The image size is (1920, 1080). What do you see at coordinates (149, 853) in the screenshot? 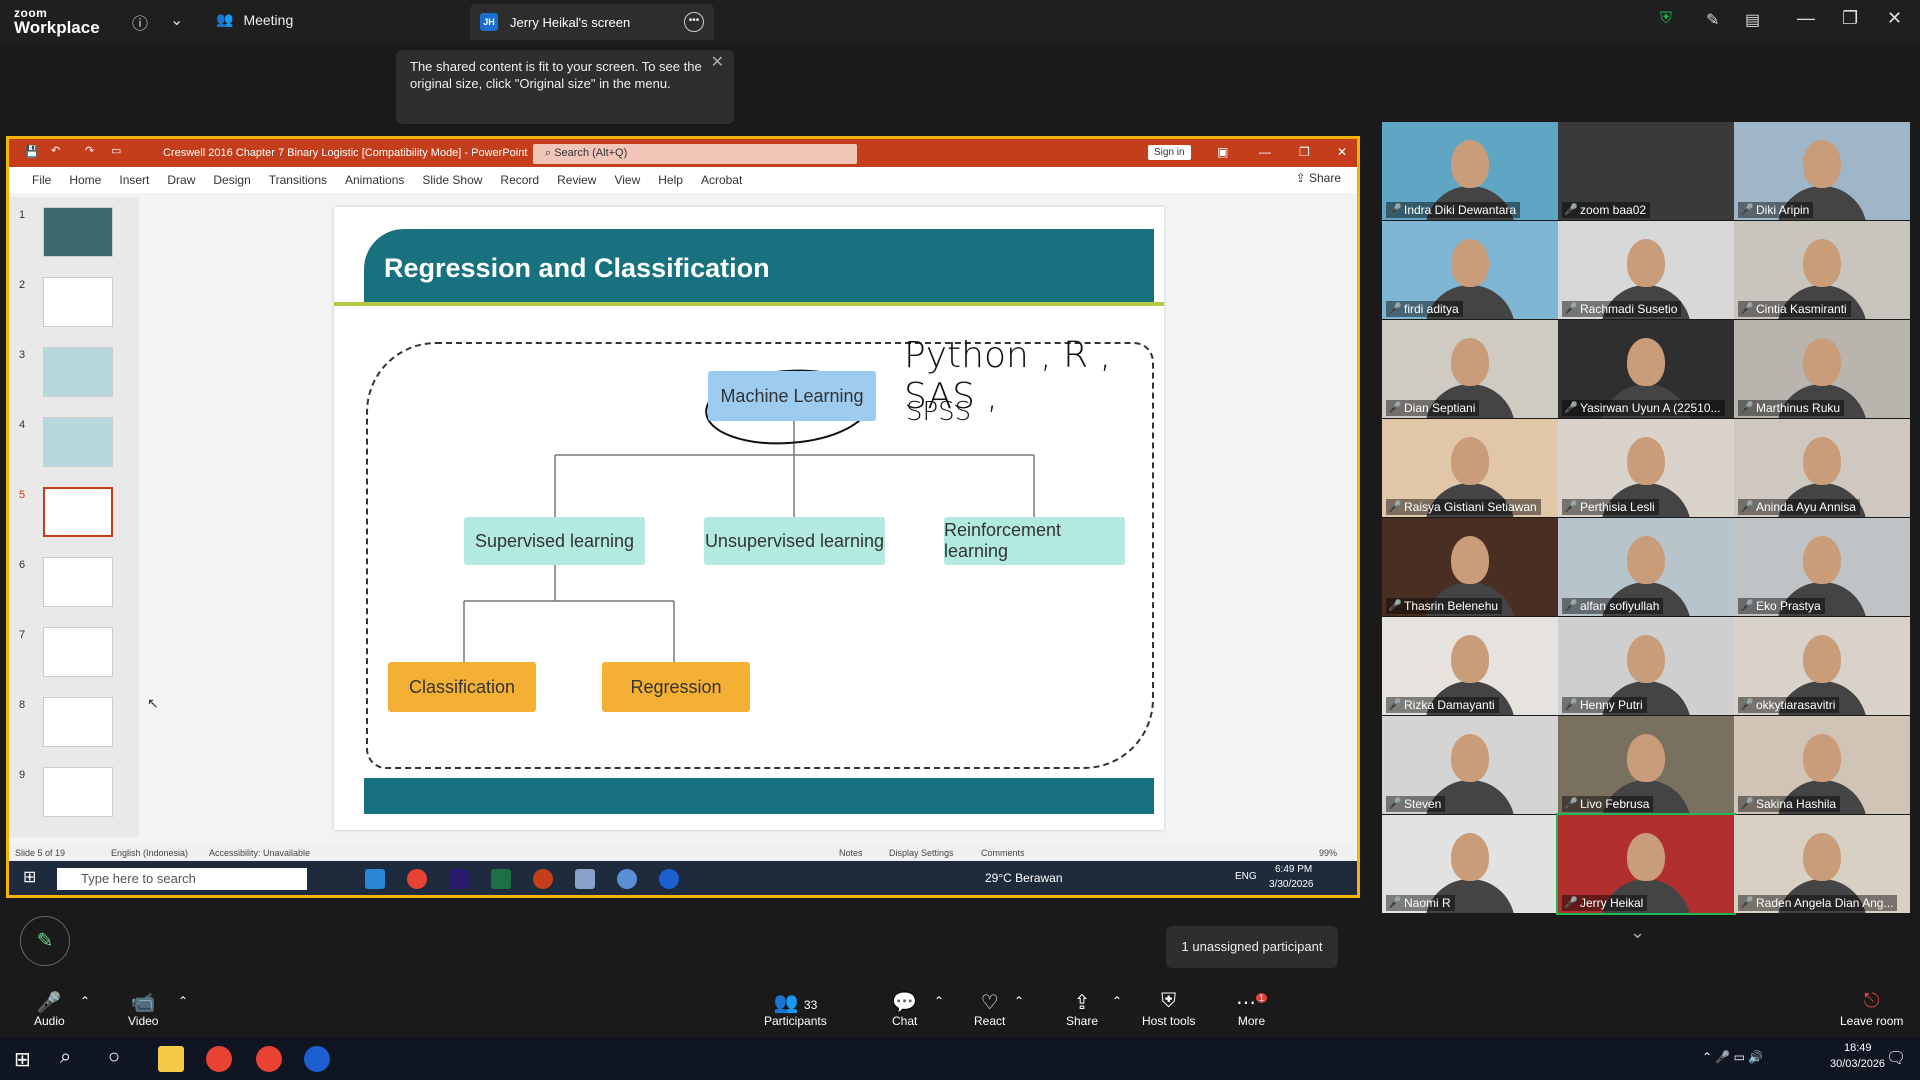
I see `language-indicator: English (Indonesia)` at bounding box center [149, 853].